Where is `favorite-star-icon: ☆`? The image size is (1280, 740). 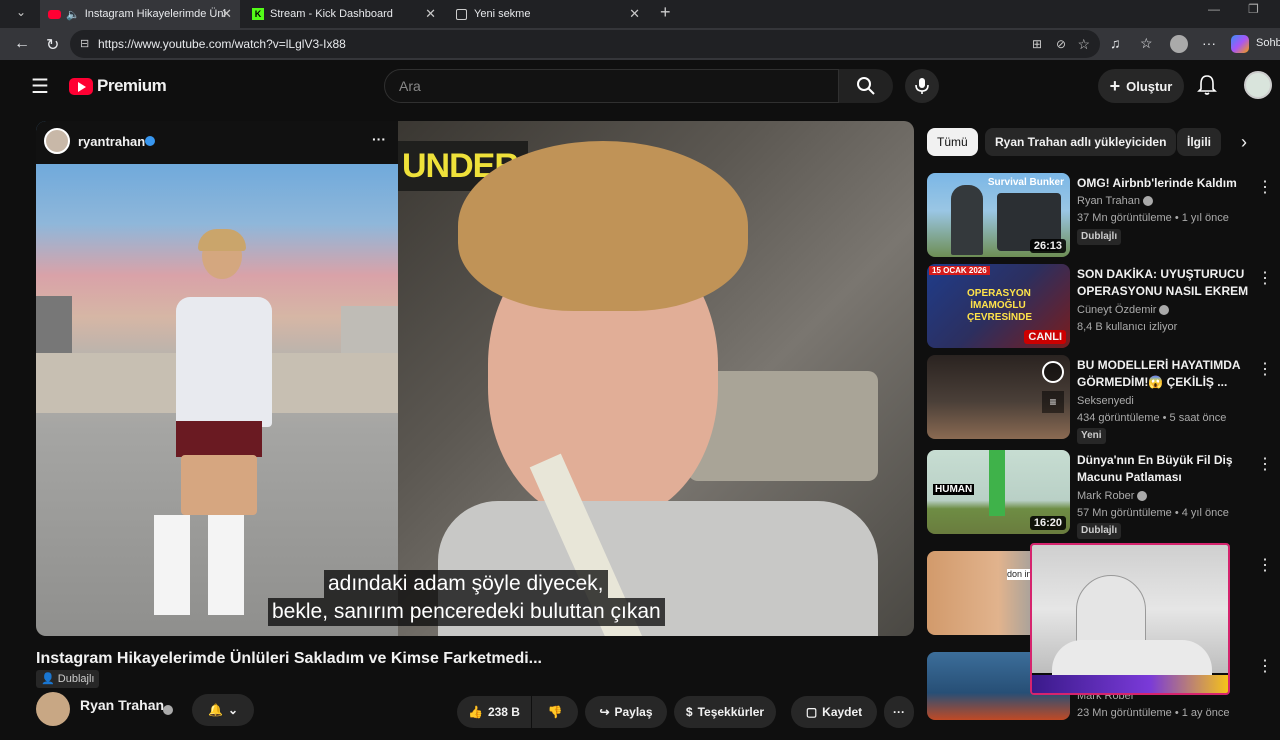
favorite-star-icon: ☆ is located at coordinates (1083, 44).